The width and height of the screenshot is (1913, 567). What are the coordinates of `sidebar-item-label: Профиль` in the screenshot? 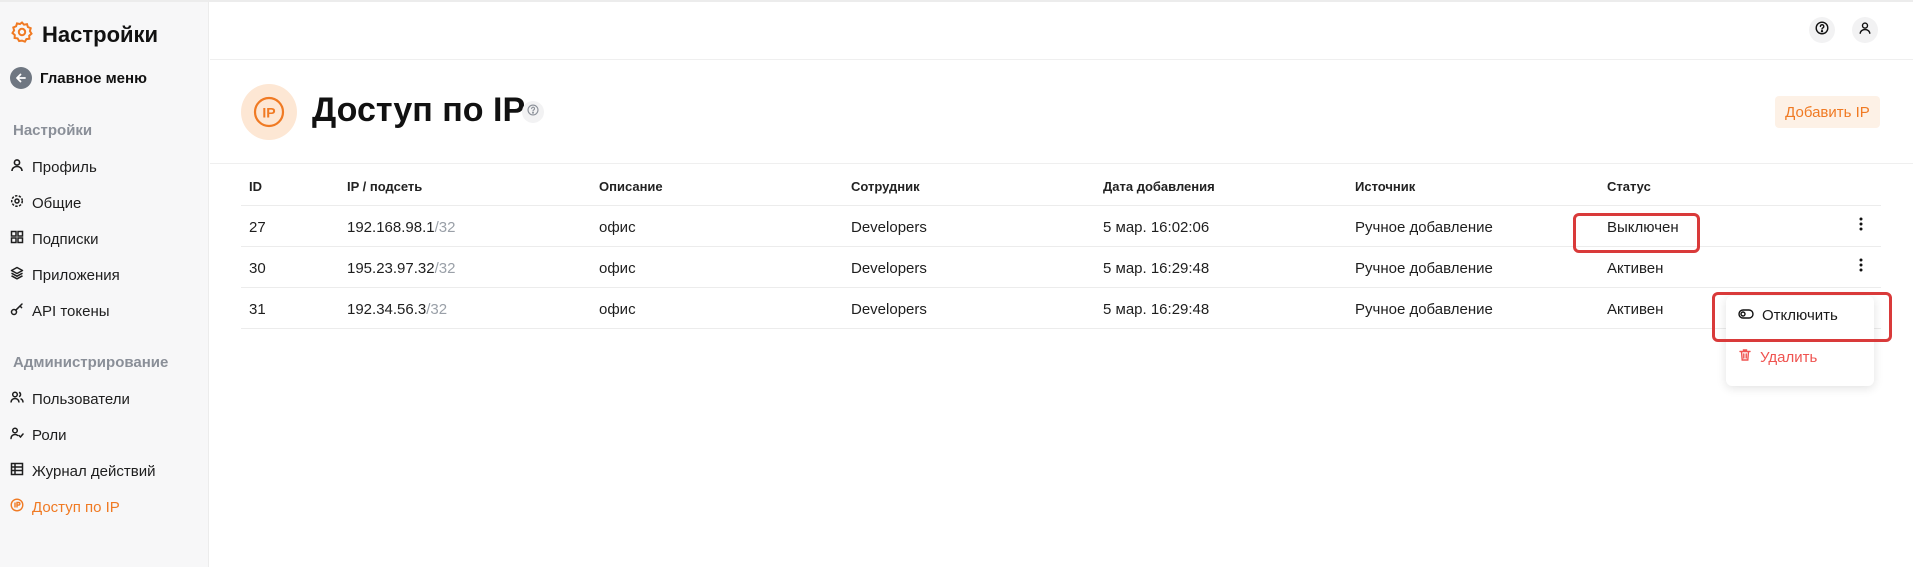 It's located at (64, 167).